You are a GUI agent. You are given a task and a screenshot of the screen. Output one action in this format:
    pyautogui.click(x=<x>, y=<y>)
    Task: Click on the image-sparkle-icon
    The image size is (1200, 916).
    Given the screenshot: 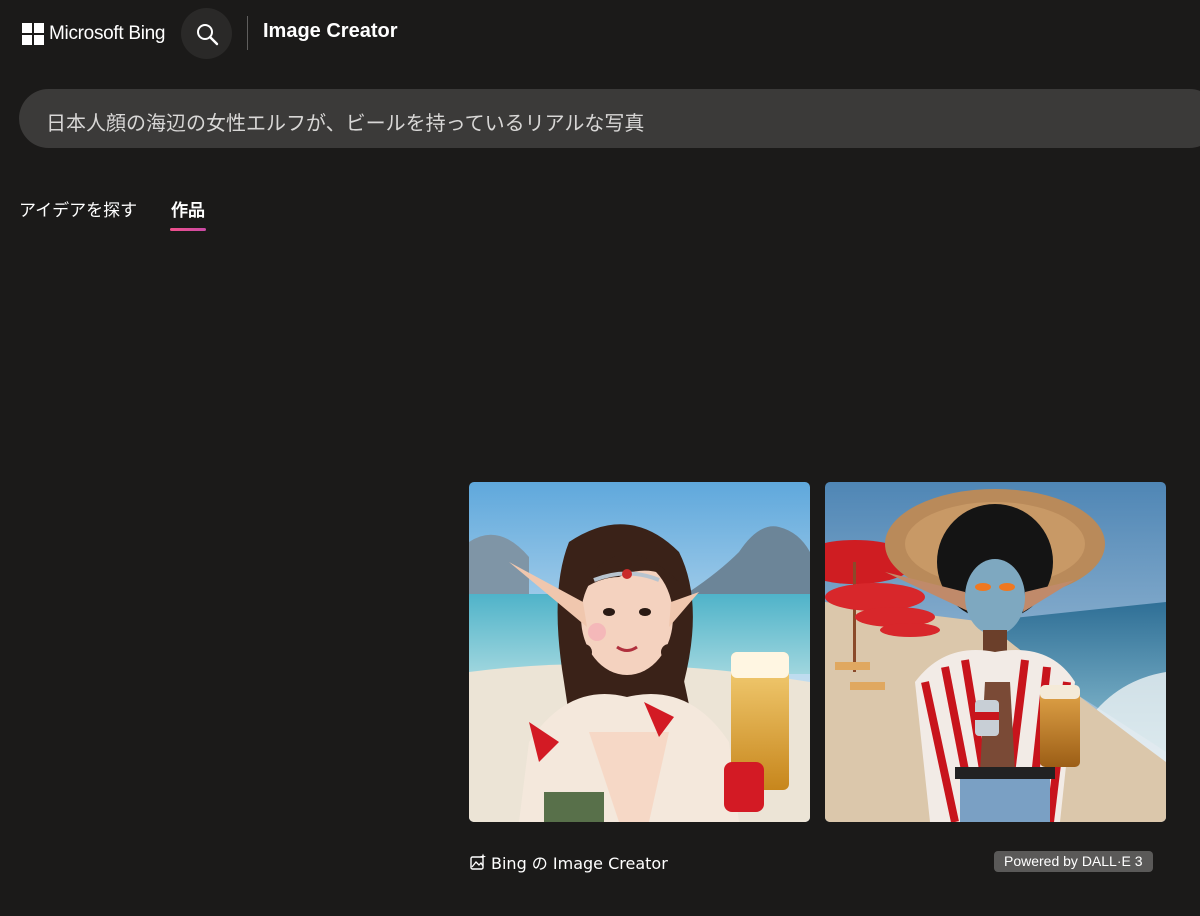 What is the action you would take?
    pyautogui.click(x=478, y=862)
    